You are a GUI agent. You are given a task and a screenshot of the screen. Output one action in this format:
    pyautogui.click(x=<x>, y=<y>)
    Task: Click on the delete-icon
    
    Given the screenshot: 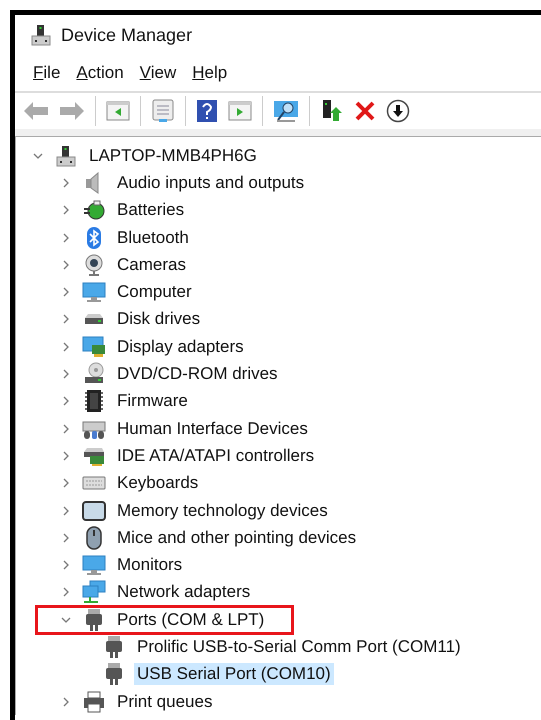 What is the action you would take?
    pyautogui.click(x=365, y=111)
    